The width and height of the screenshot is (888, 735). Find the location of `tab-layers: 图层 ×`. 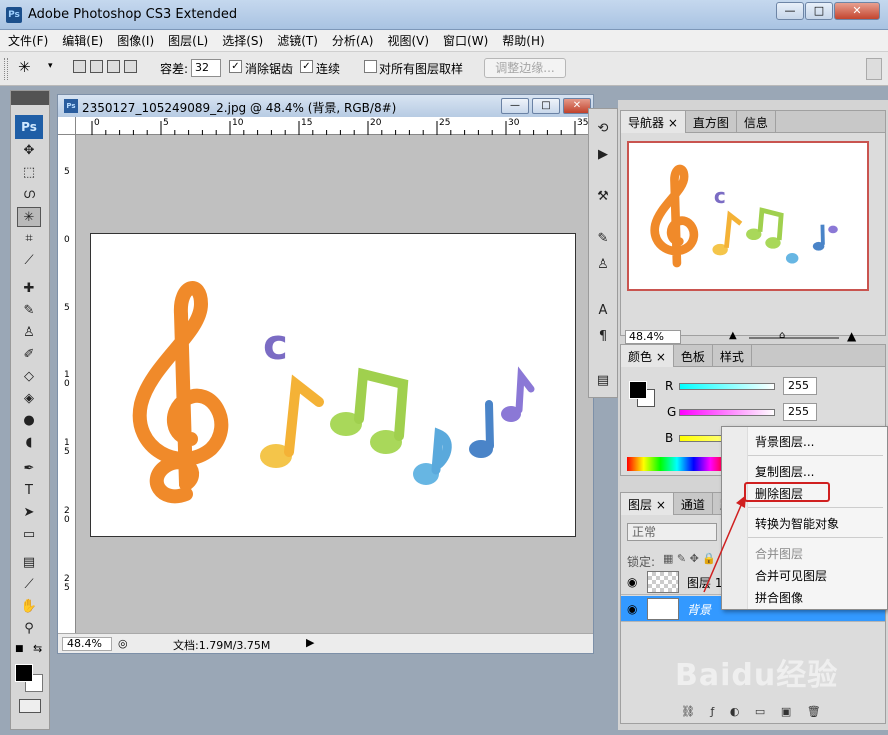

tab-layers: 图层 × is located at coordinates (647, 504).